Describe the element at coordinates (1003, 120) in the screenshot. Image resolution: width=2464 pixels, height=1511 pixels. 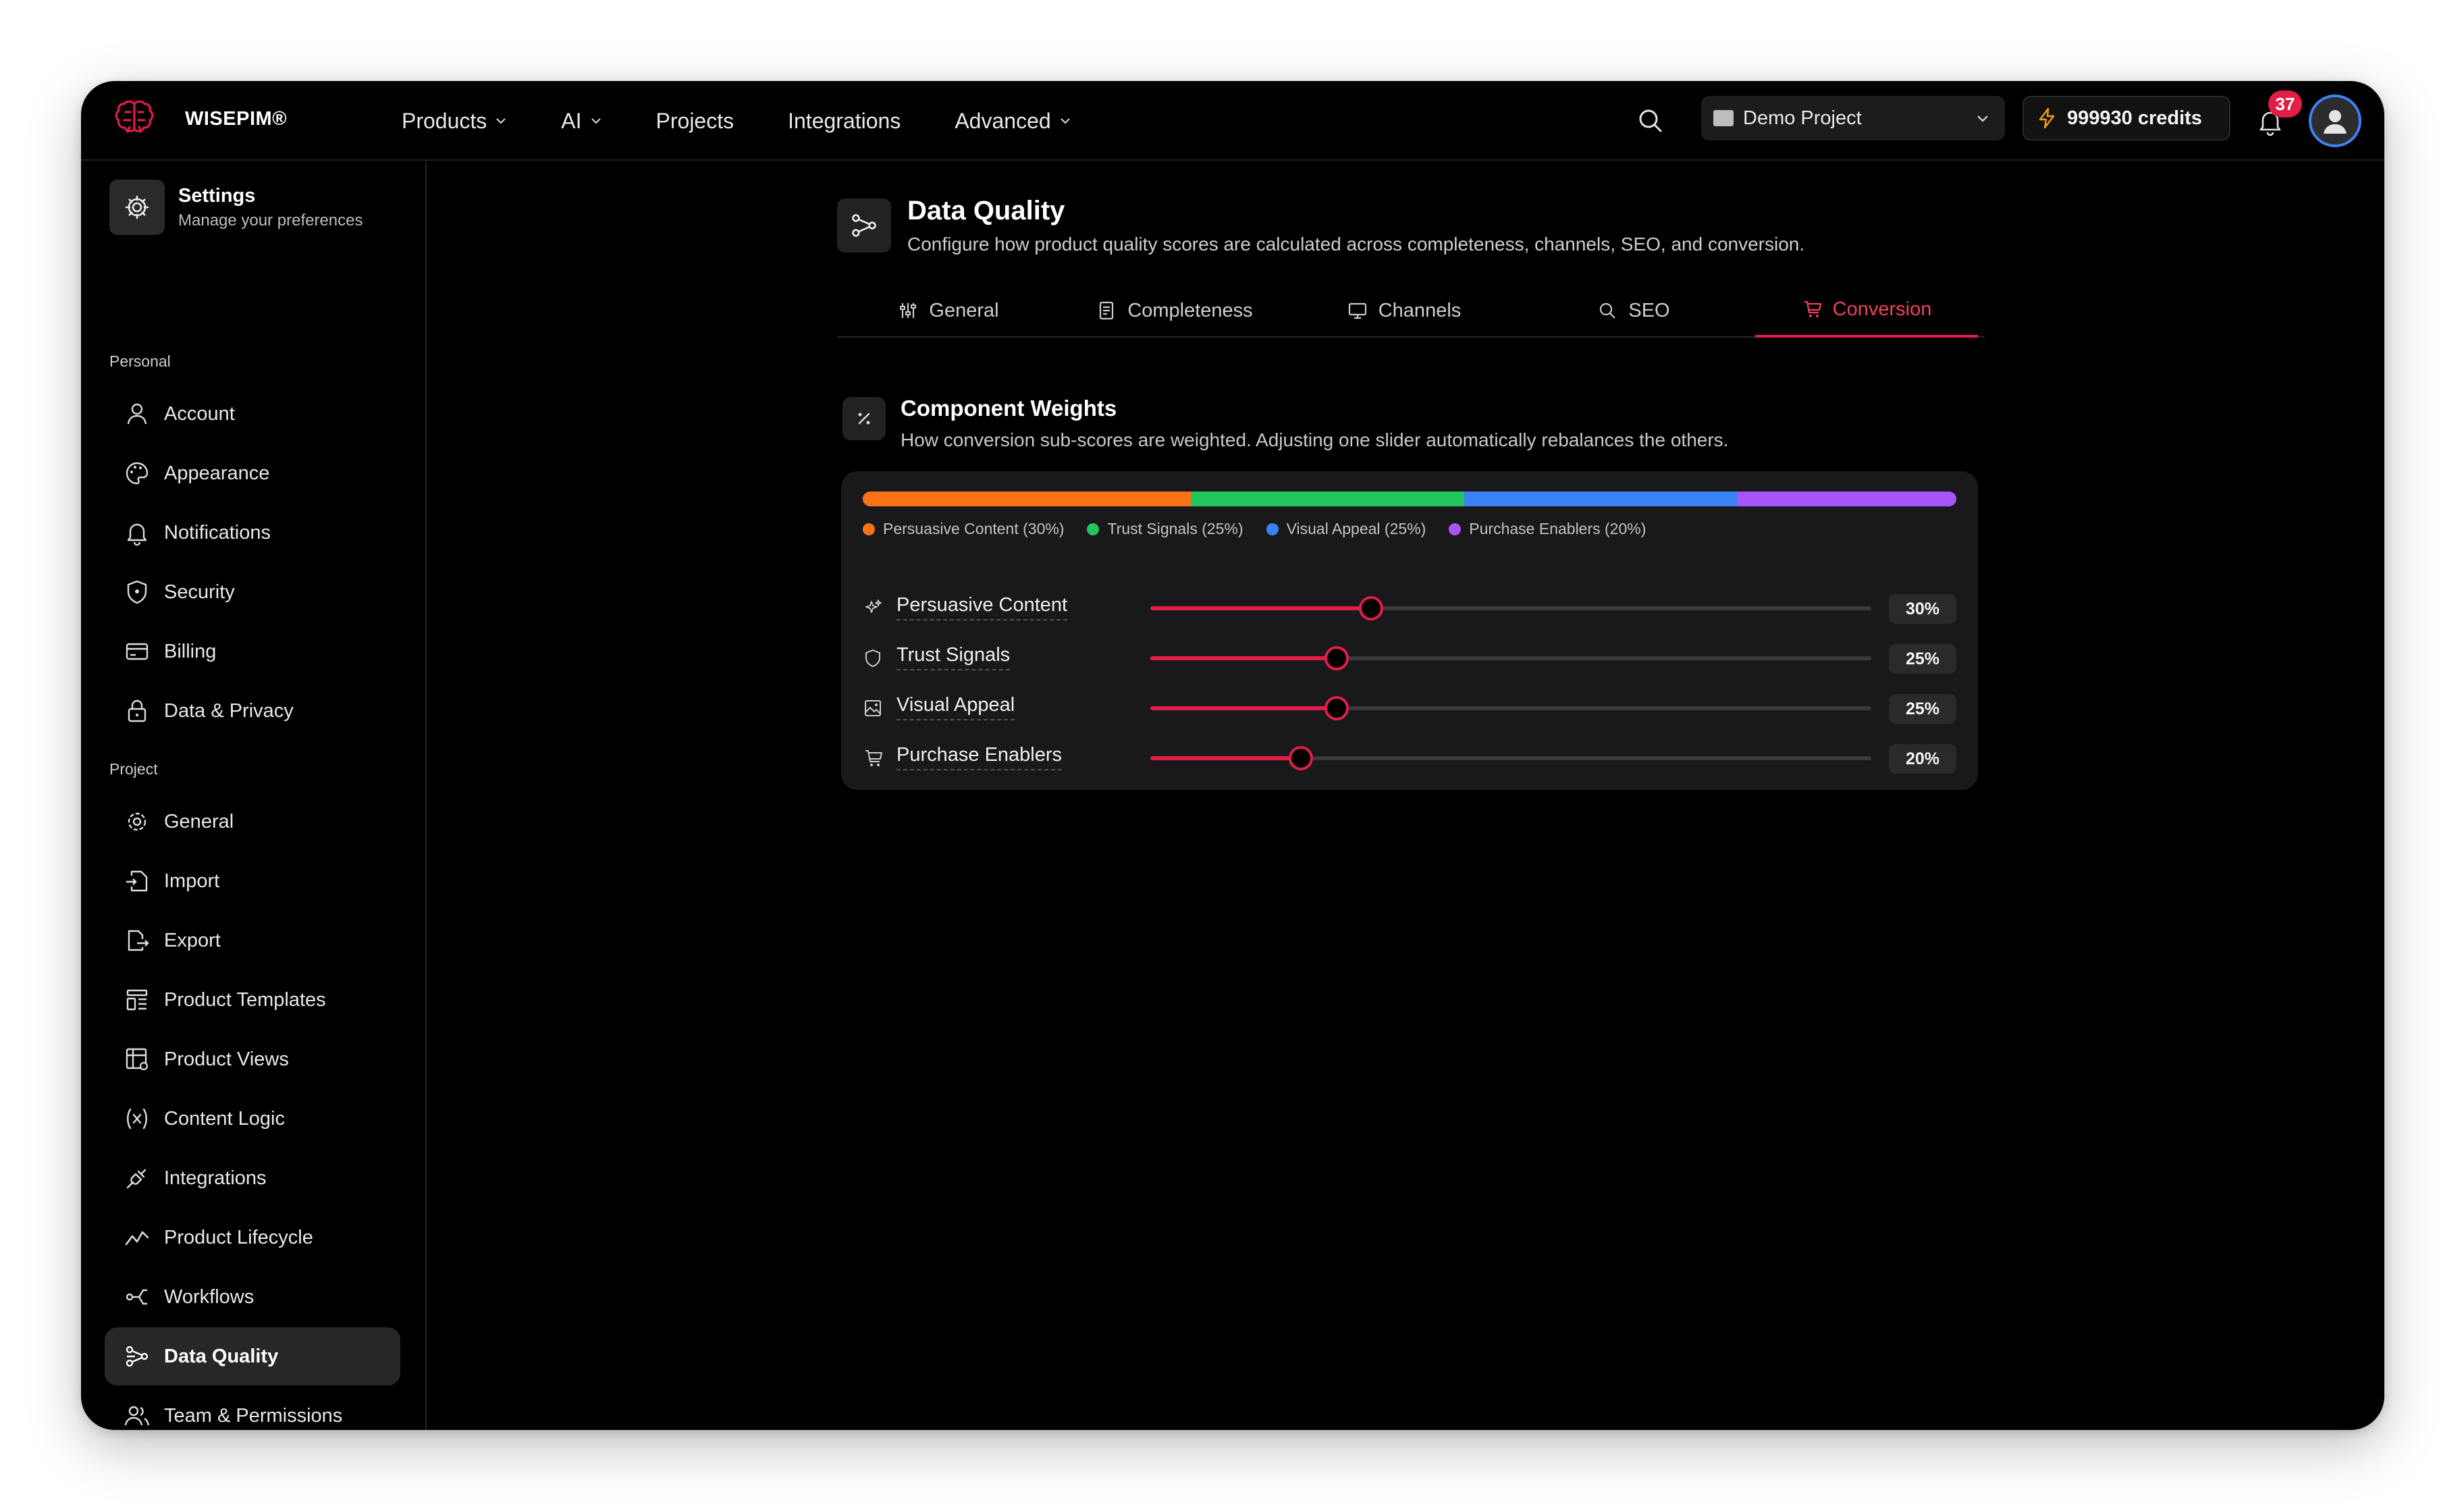
I see `nav-advanced-label: Advanced` at that location.